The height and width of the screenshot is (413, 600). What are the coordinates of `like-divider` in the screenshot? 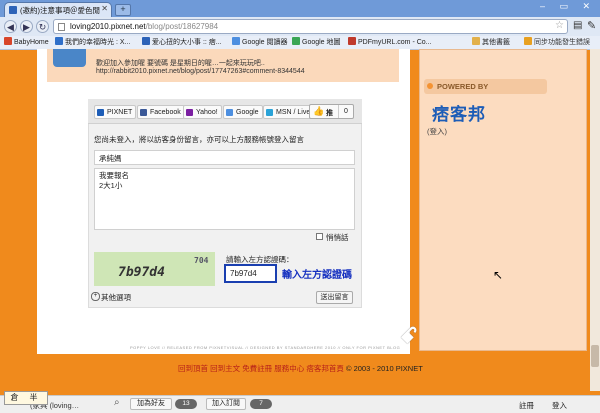 It's located at (338, 111).